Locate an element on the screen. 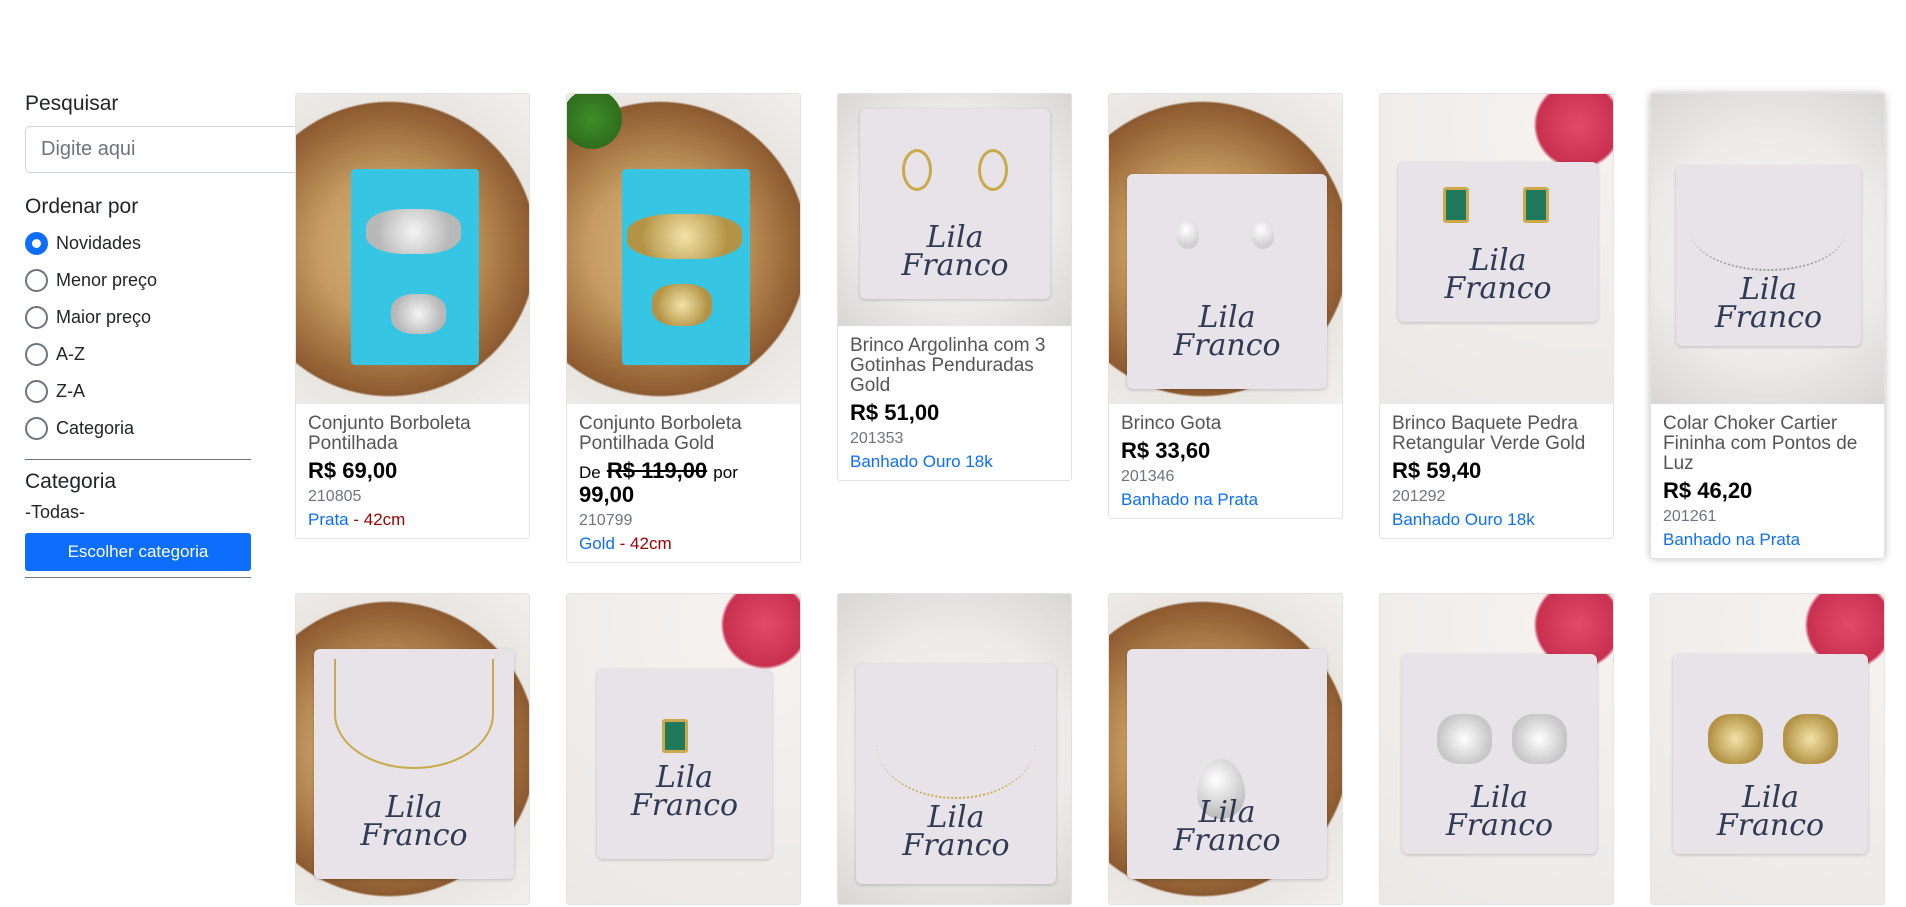 This screenshot has height=907, width=1906. product-price: R$ 59,40 is located at coordinates (1437, 470).